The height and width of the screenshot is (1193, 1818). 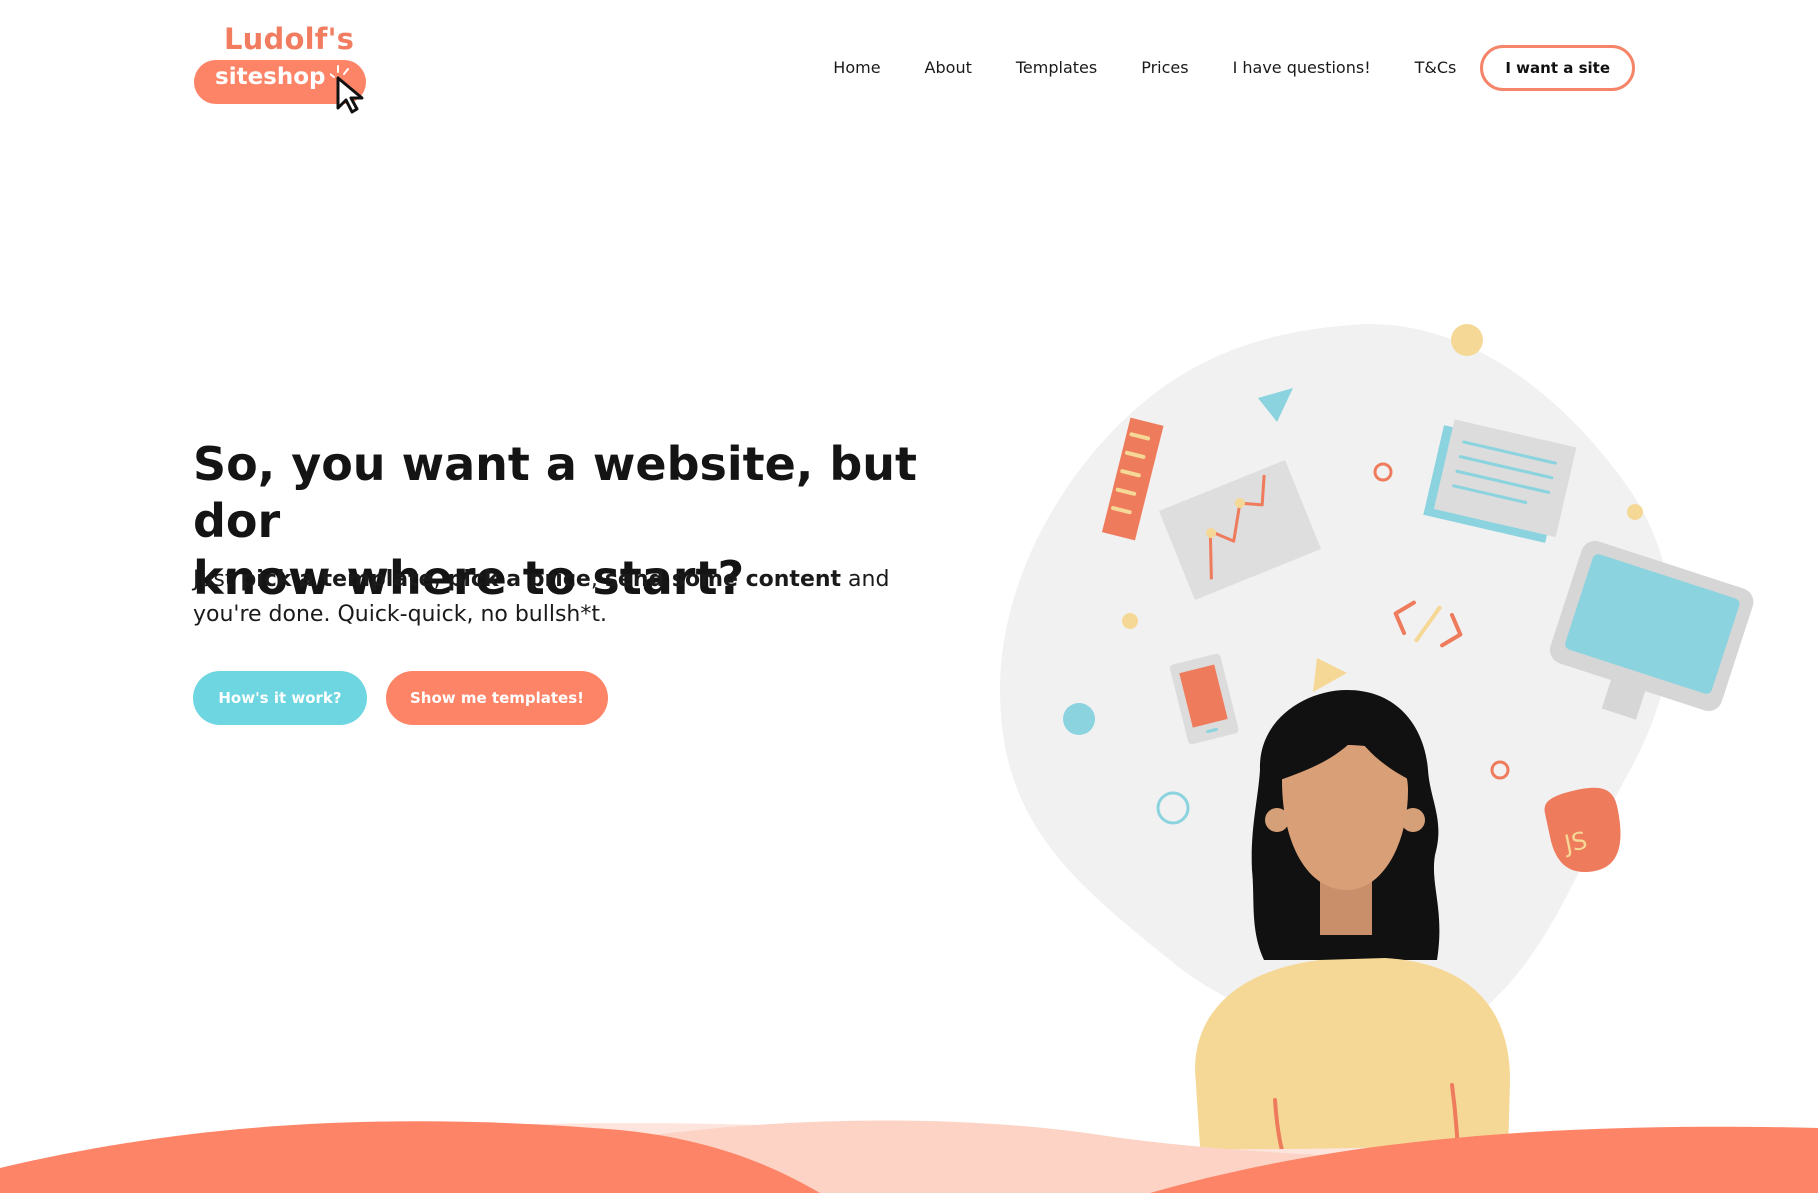 I want to click on dot-teal, so click(x=1079, y=719).